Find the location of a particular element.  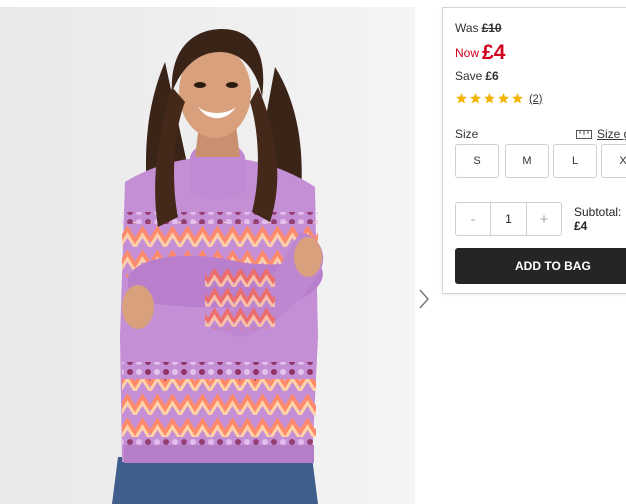

size-guide-link: Size g is located at coordinates (601, 134).